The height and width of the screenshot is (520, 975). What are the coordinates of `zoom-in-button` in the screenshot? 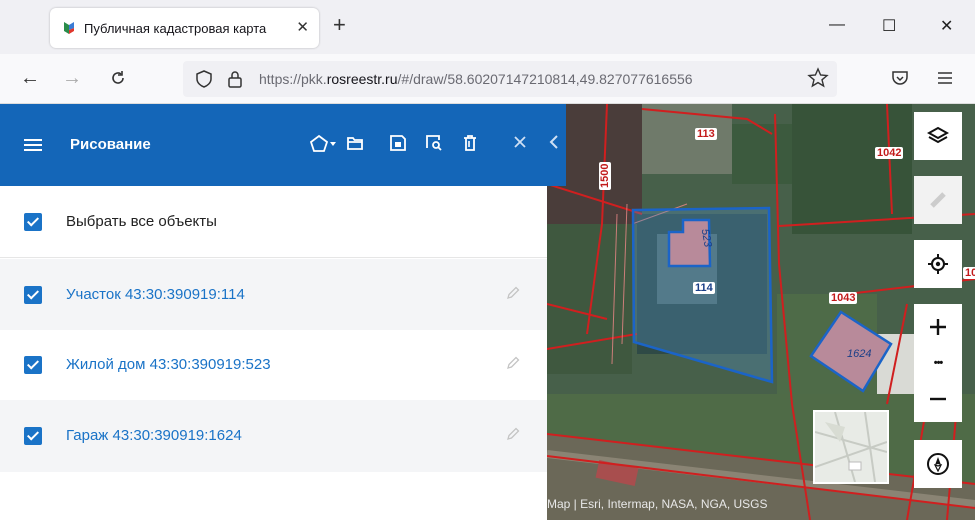 It's located at (938, 327).